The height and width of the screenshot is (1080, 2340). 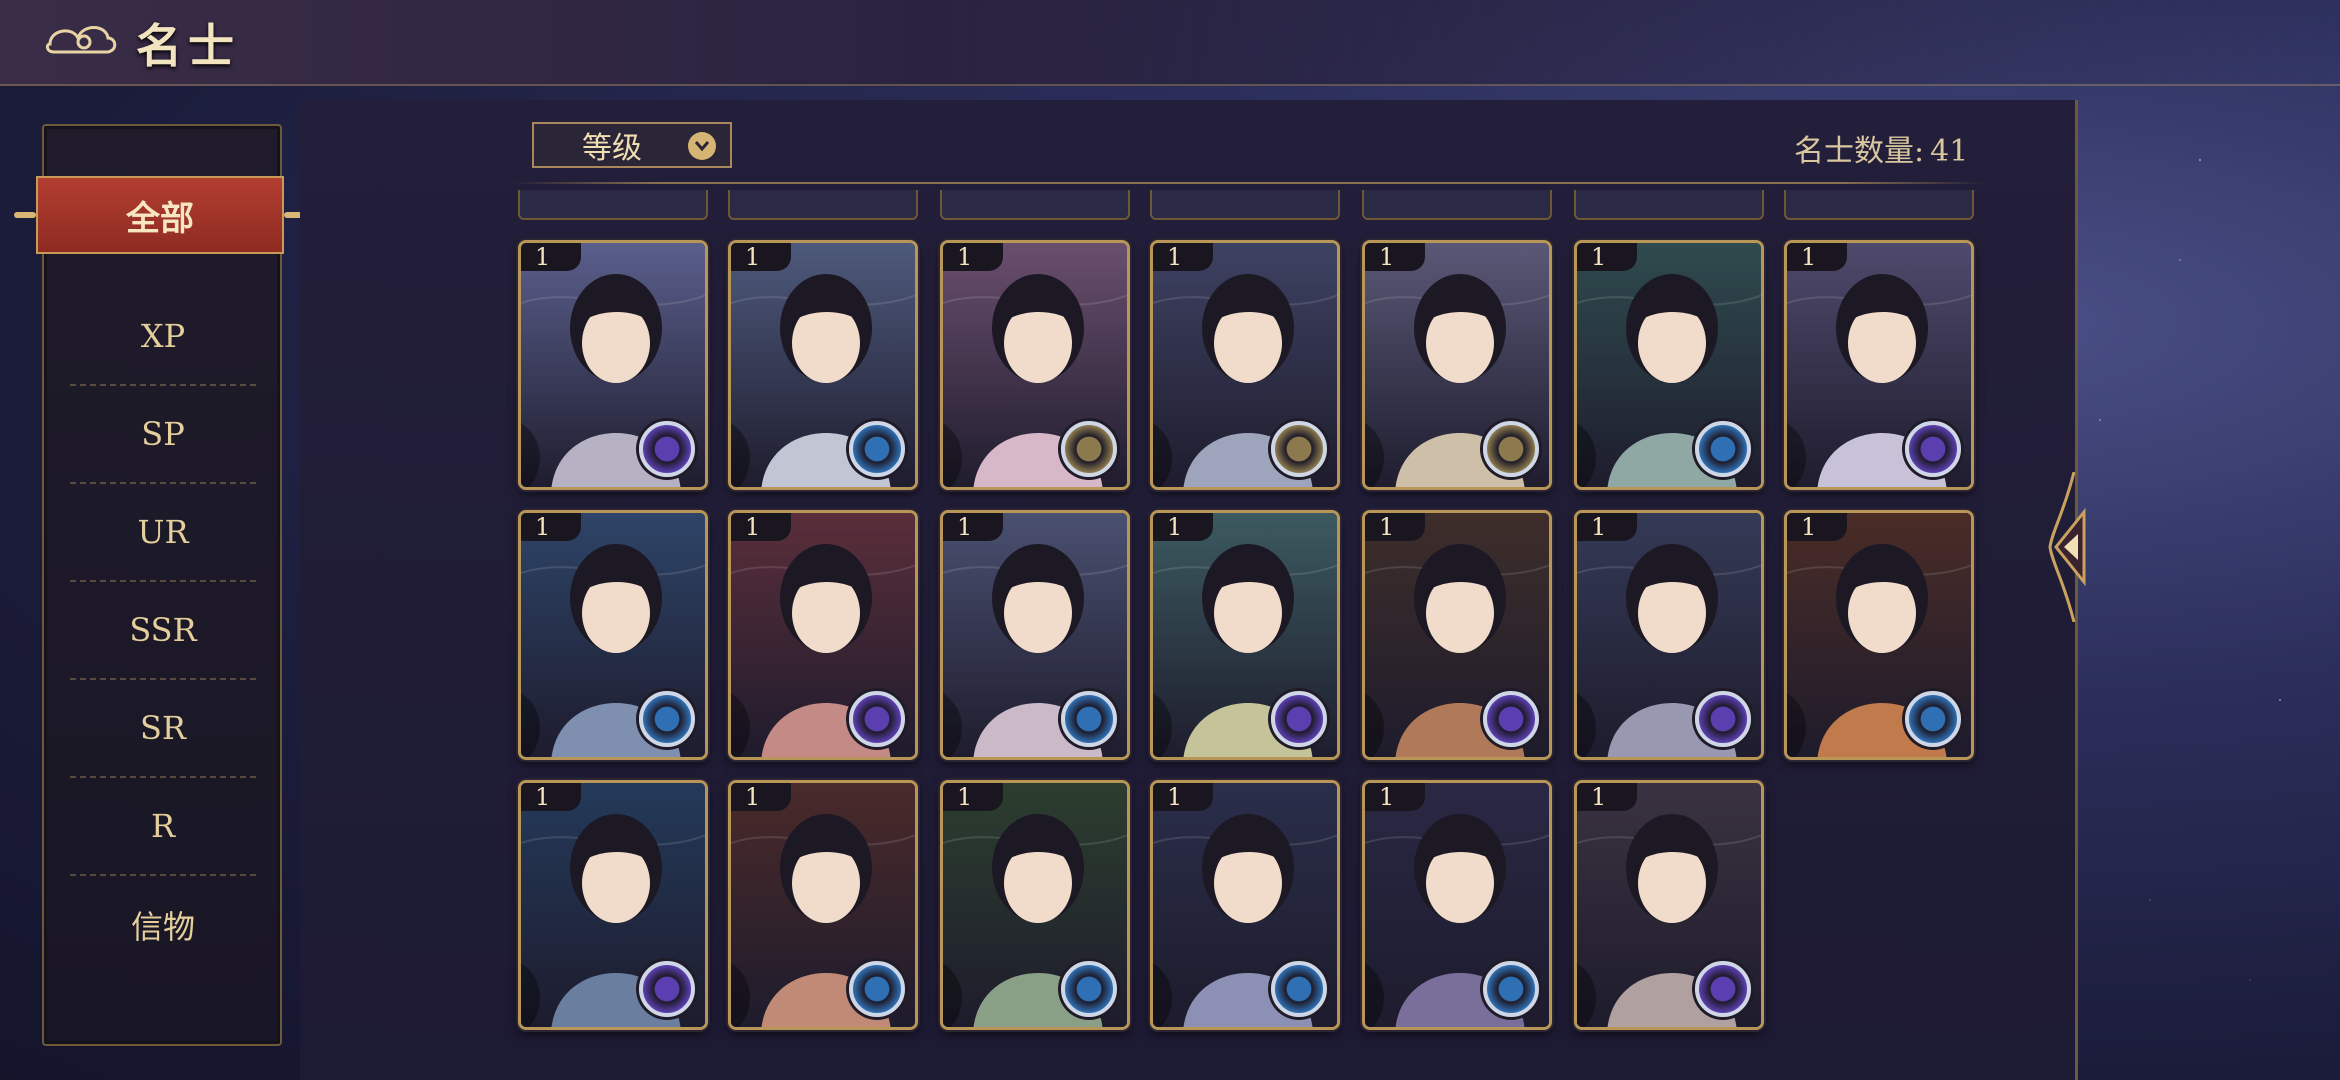 I want to click on collapse-arrow-icon, so click(x=2067, y=547).